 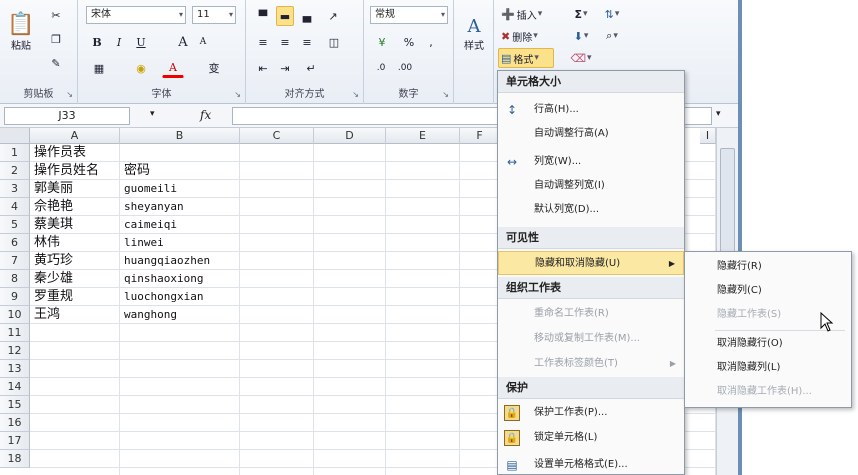 What do you see at coordinates (51, 189) in the screenshot?
I see `cell-a3: 郭美丽` at bounding box center [51, 189].